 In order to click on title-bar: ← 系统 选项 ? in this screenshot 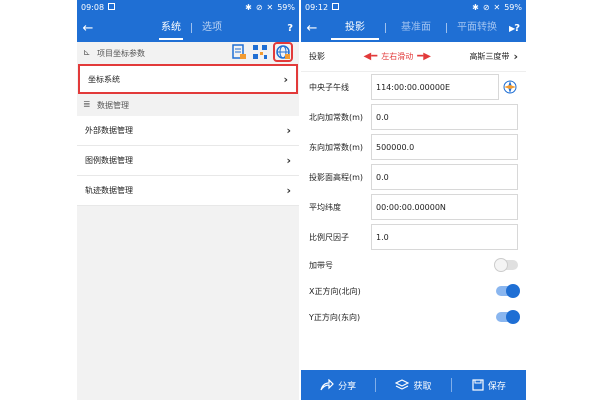, I will do `click(188, 28)`.